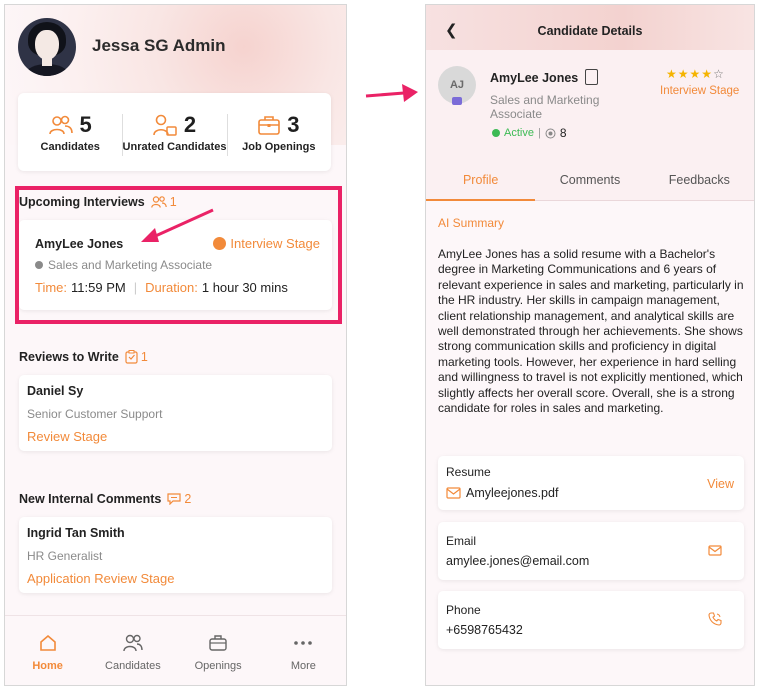 This screenshot has height=690, width=760. I want to click on nav-openings: Openings, so click(218, 650).